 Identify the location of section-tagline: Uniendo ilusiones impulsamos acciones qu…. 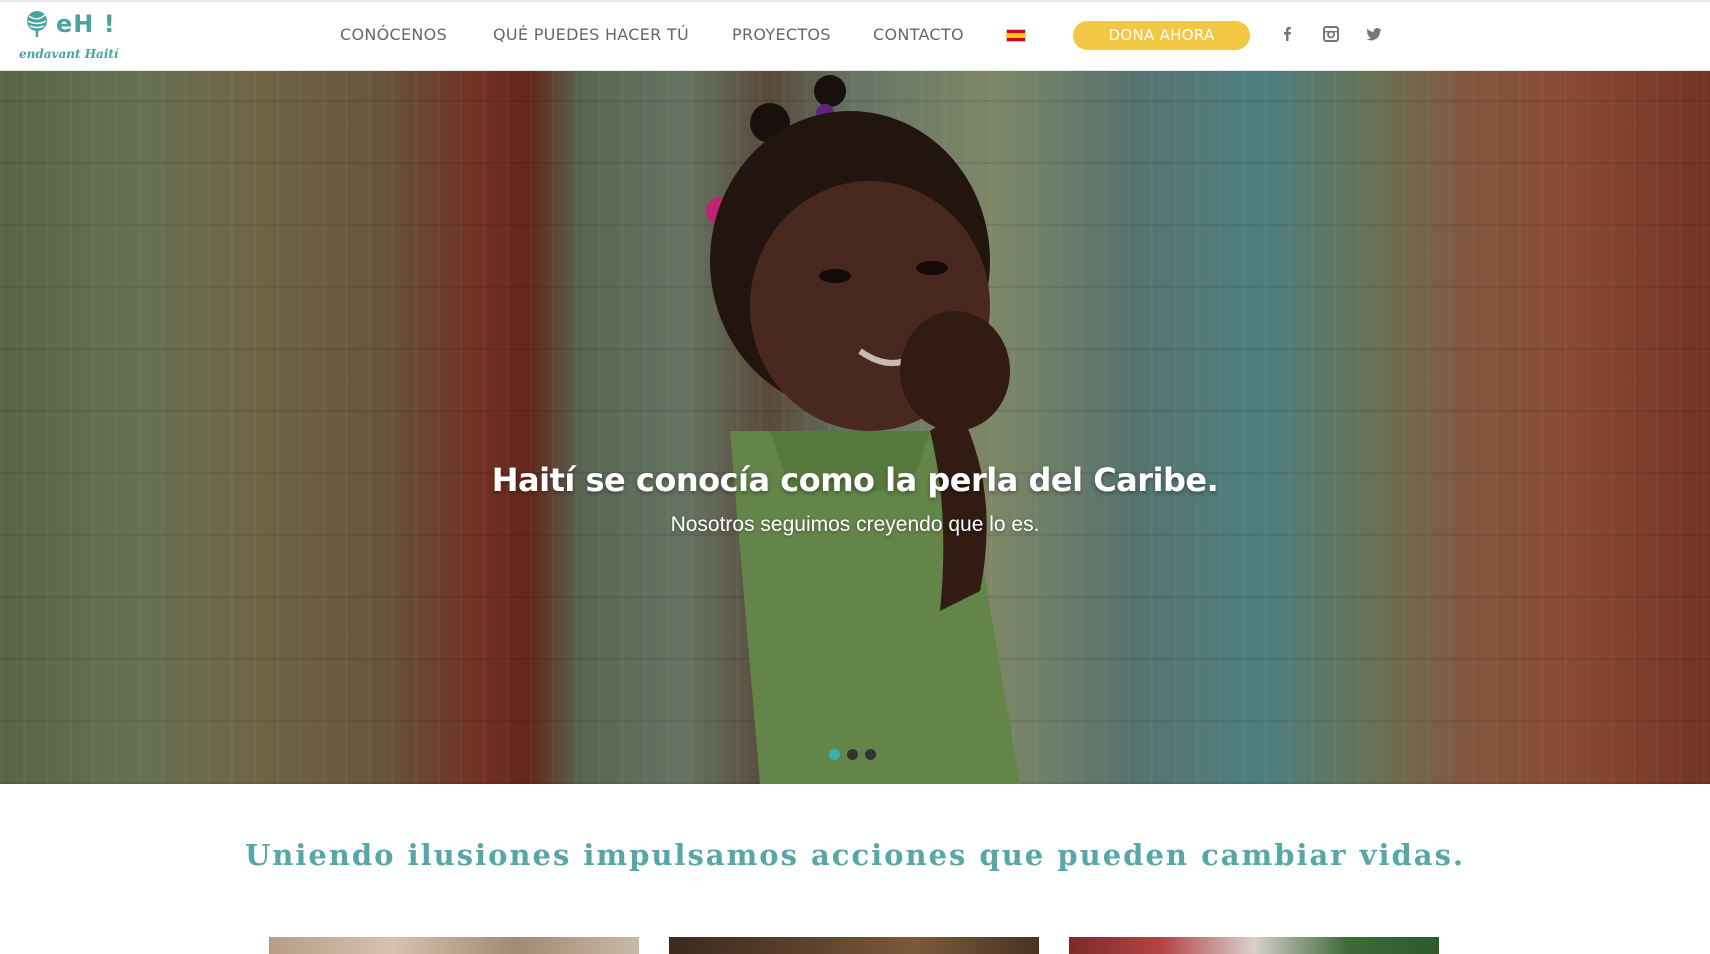
(855, 855).